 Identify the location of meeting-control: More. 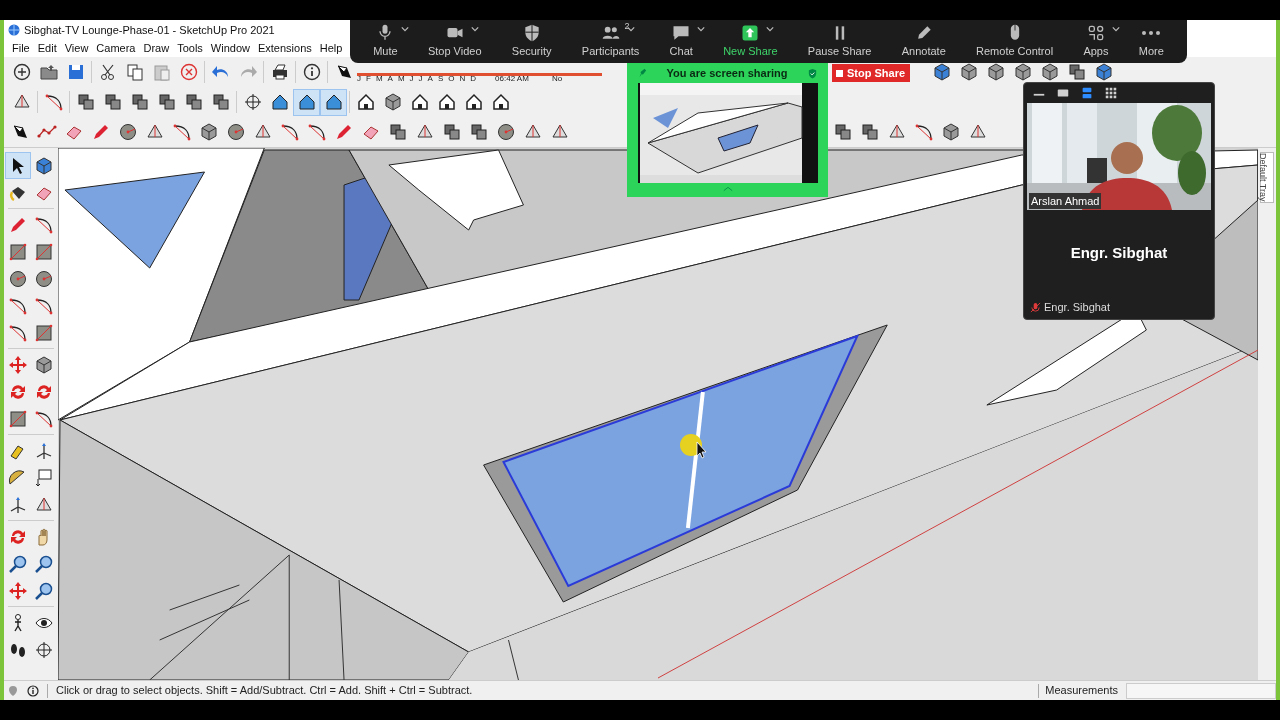
(1151, 41).